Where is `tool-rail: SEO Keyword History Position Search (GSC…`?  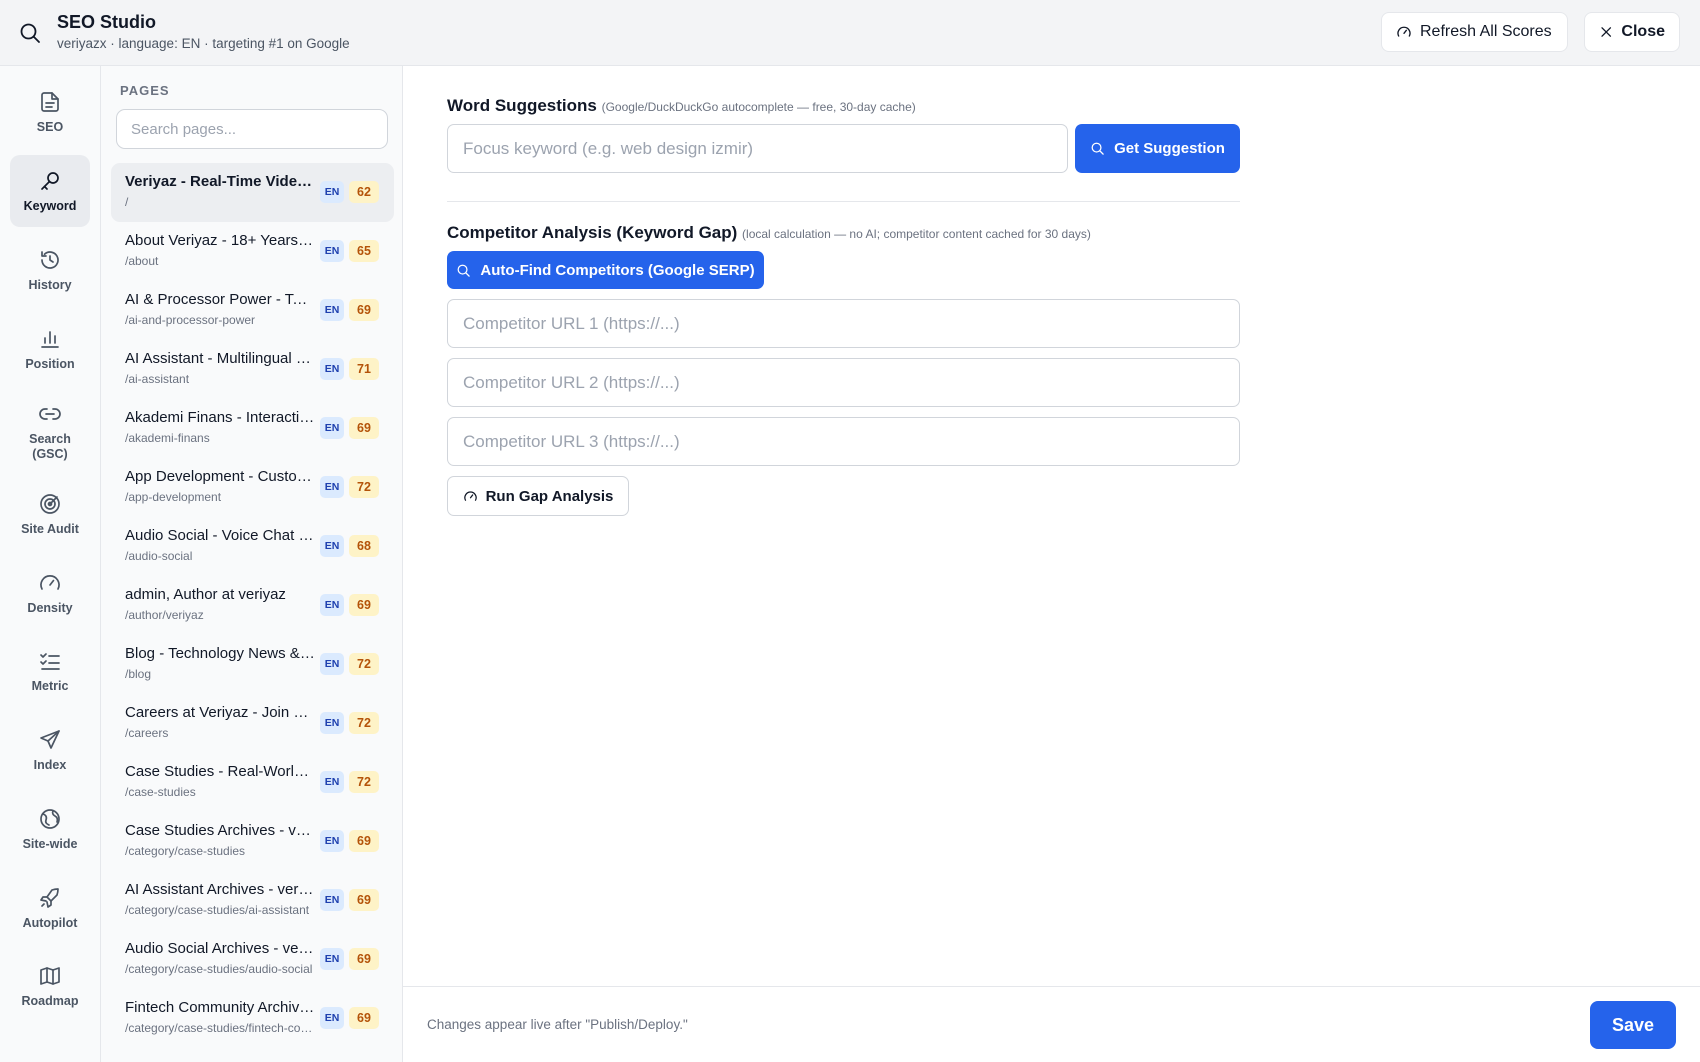
tool-rail: SEO Keyword History Position Search (GSC… is located at coordinates (50, 564).